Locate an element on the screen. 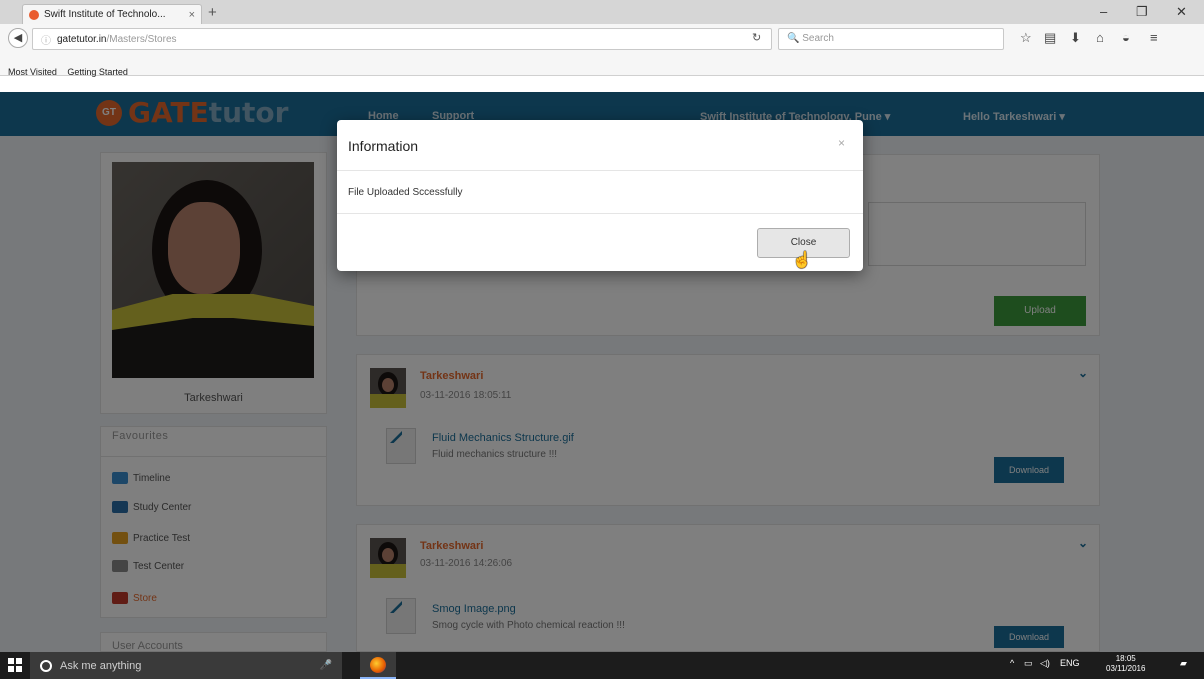  cortana-placeholder: Ask me anything is located at coordinates (101, 665).